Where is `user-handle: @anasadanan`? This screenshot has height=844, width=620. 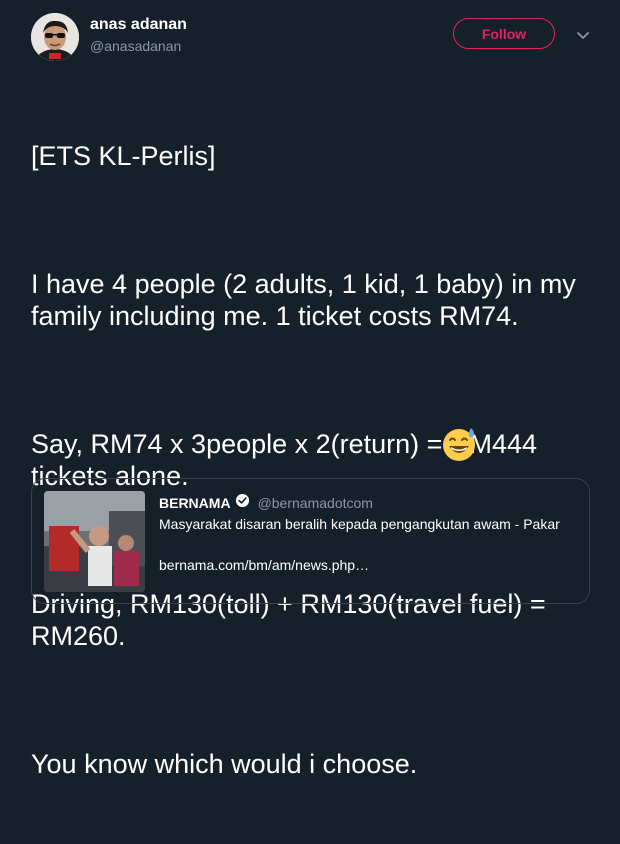
user-handle: @anasadanan is located at coordinates (135, 46).